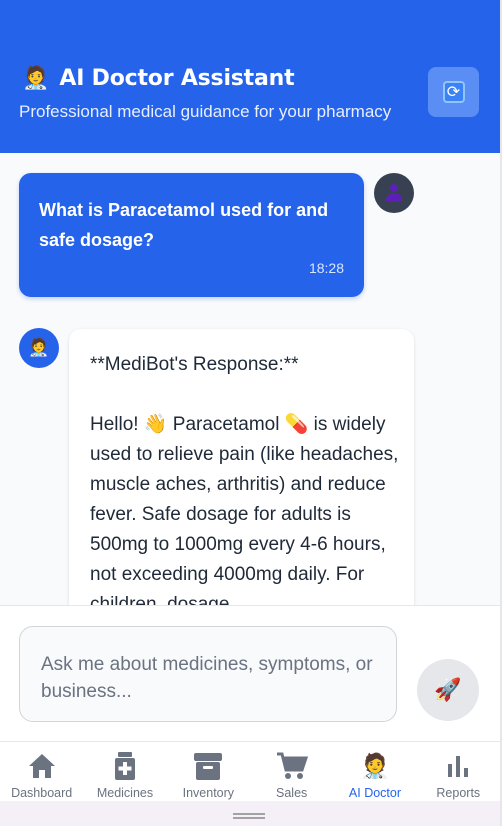 The width and height of the screenshot is (502, 826). I want to click on home-handle-icon, so click(249, 816).